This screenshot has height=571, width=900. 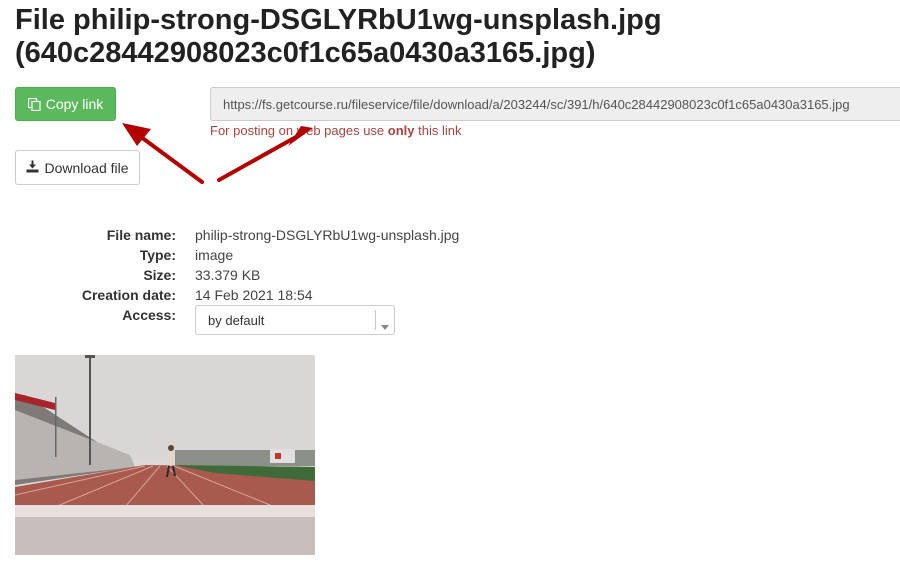 I want to click on copy-link-label: Copy link, so click(x=74, y=104).